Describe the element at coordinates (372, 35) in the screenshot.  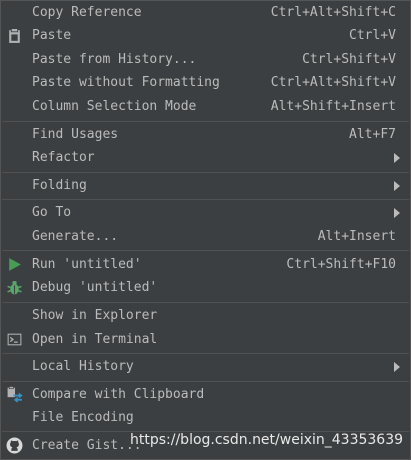
I see `menu-item-shortcut: Ctrl+V` at that location.